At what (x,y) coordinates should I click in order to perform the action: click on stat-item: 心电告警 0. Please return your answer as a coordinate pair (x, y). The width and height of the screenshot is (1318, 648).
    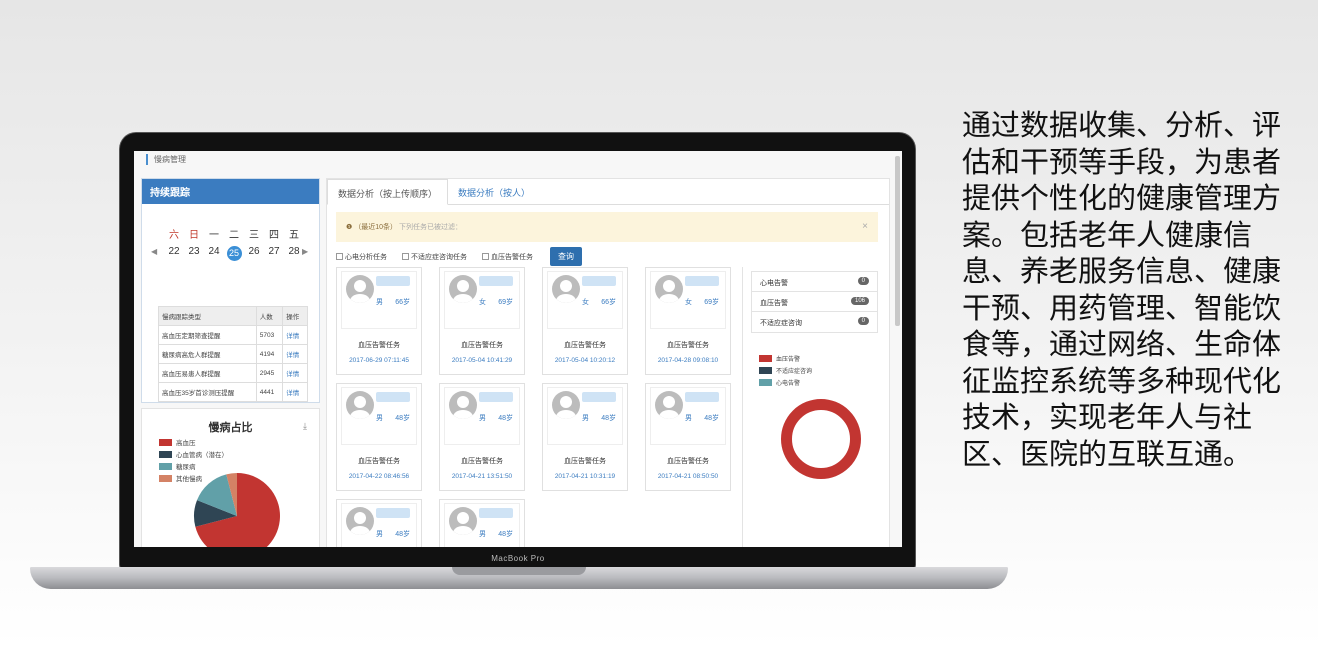
    Looking at the image, I should click on (814, 282).